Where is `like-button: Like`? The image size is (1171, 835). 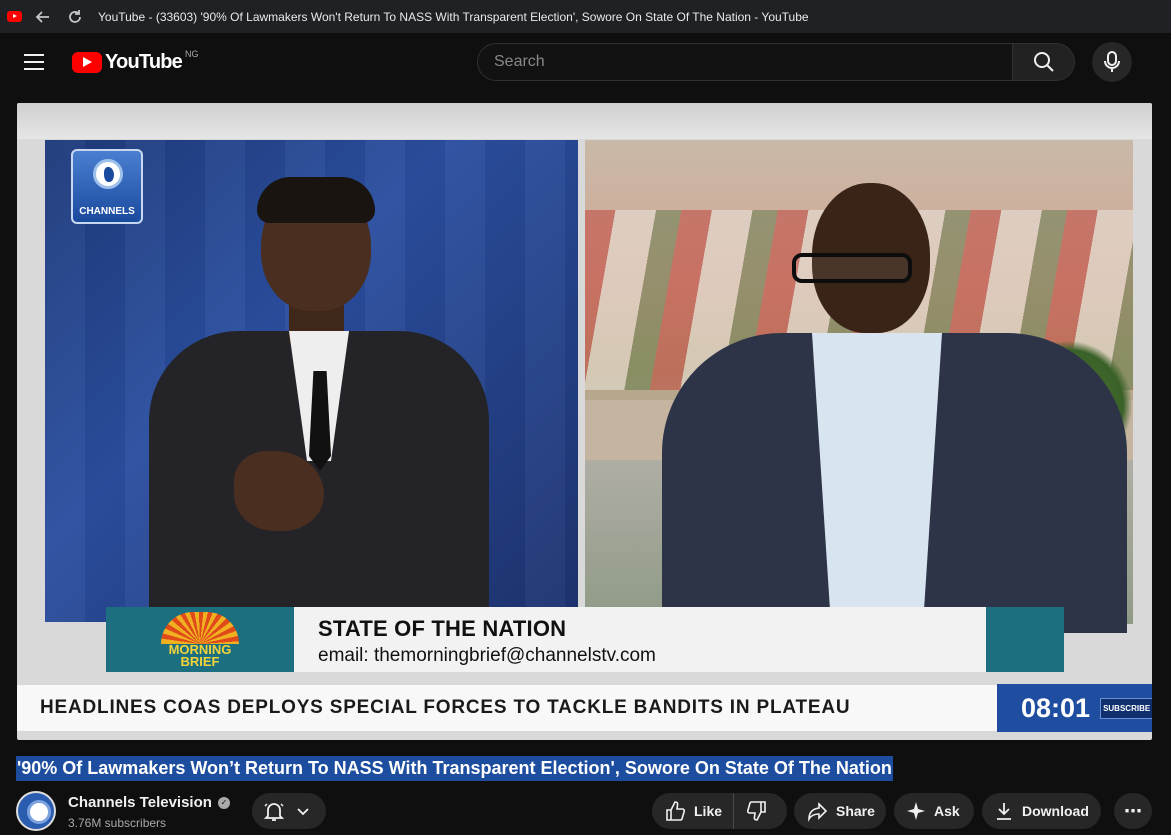 like-button: Like is located at coordinates (693, 811).